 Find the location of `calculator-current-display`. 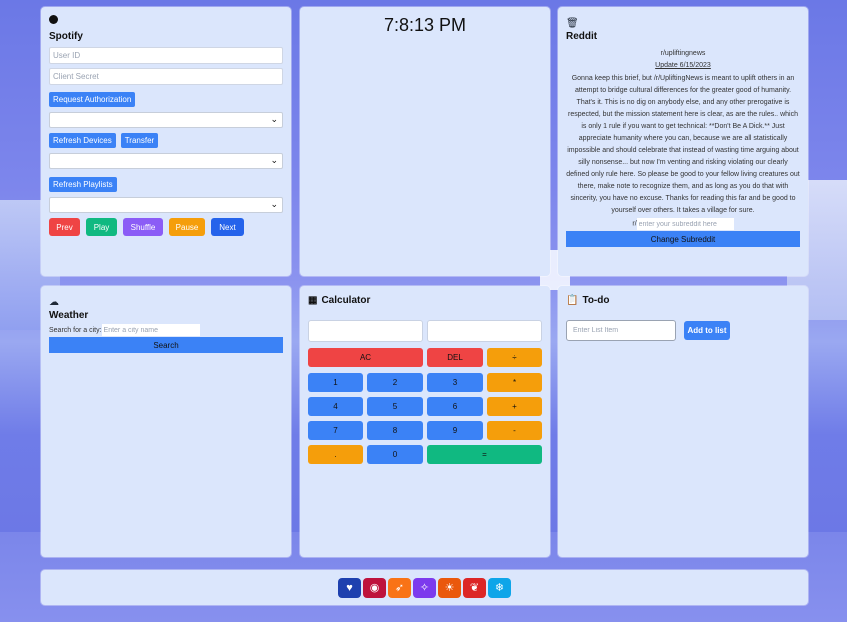

calculator-current-display is located at coordinates (484, 331).